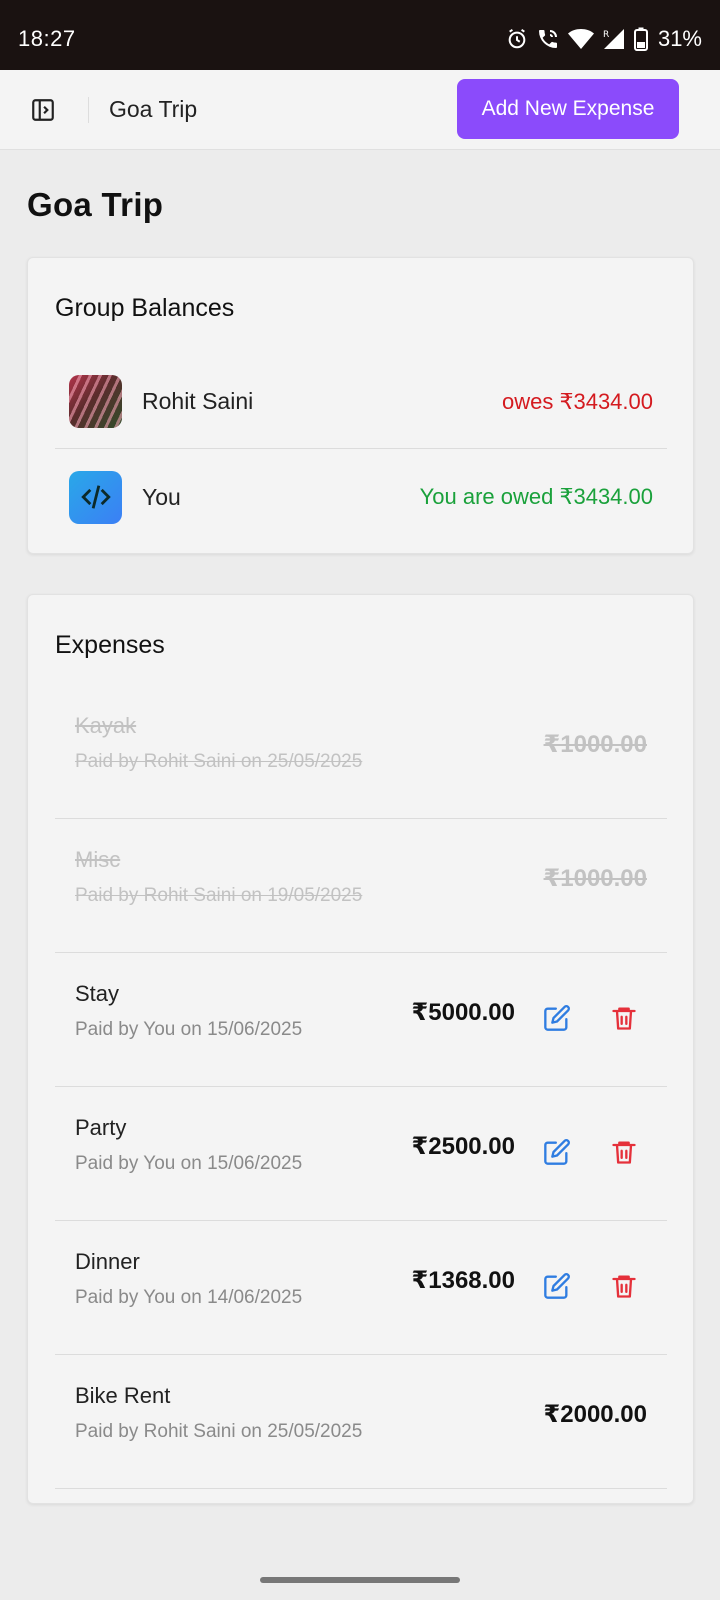 Image resolution: width=720 pixels, height=1600 pixels. What do you see at coordinates (360, 110) in the screenshot?
I see `app-header: Goa Trip Add New Expense` at bounding box center [360, 110].